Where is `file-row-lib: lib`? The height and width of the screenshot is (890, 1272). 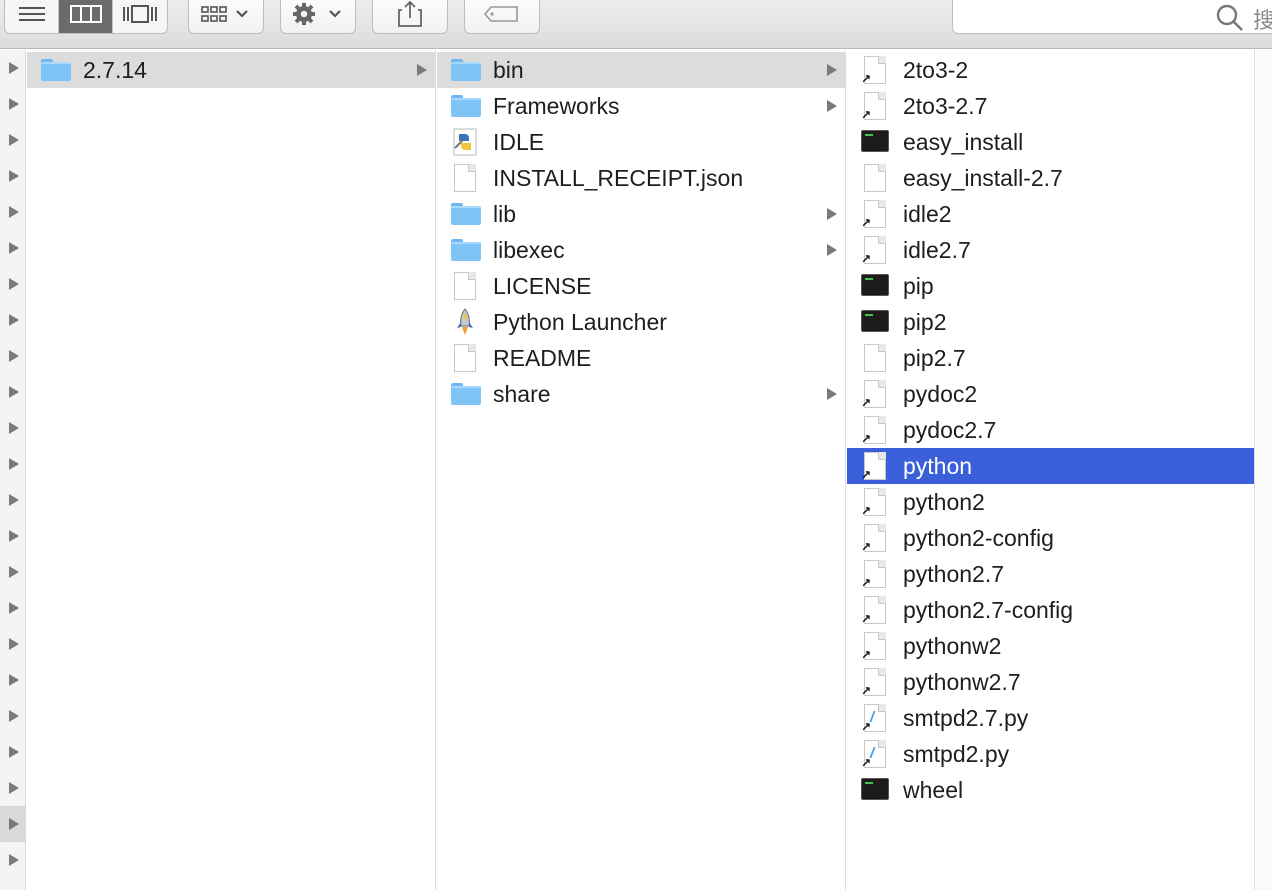 file-row-lib: lib is located at coordinates (641, 214).